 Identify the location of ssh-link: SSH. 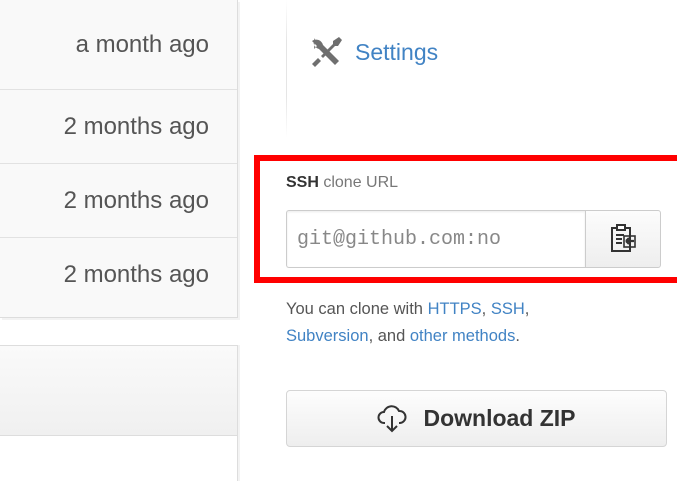
(508, 309).